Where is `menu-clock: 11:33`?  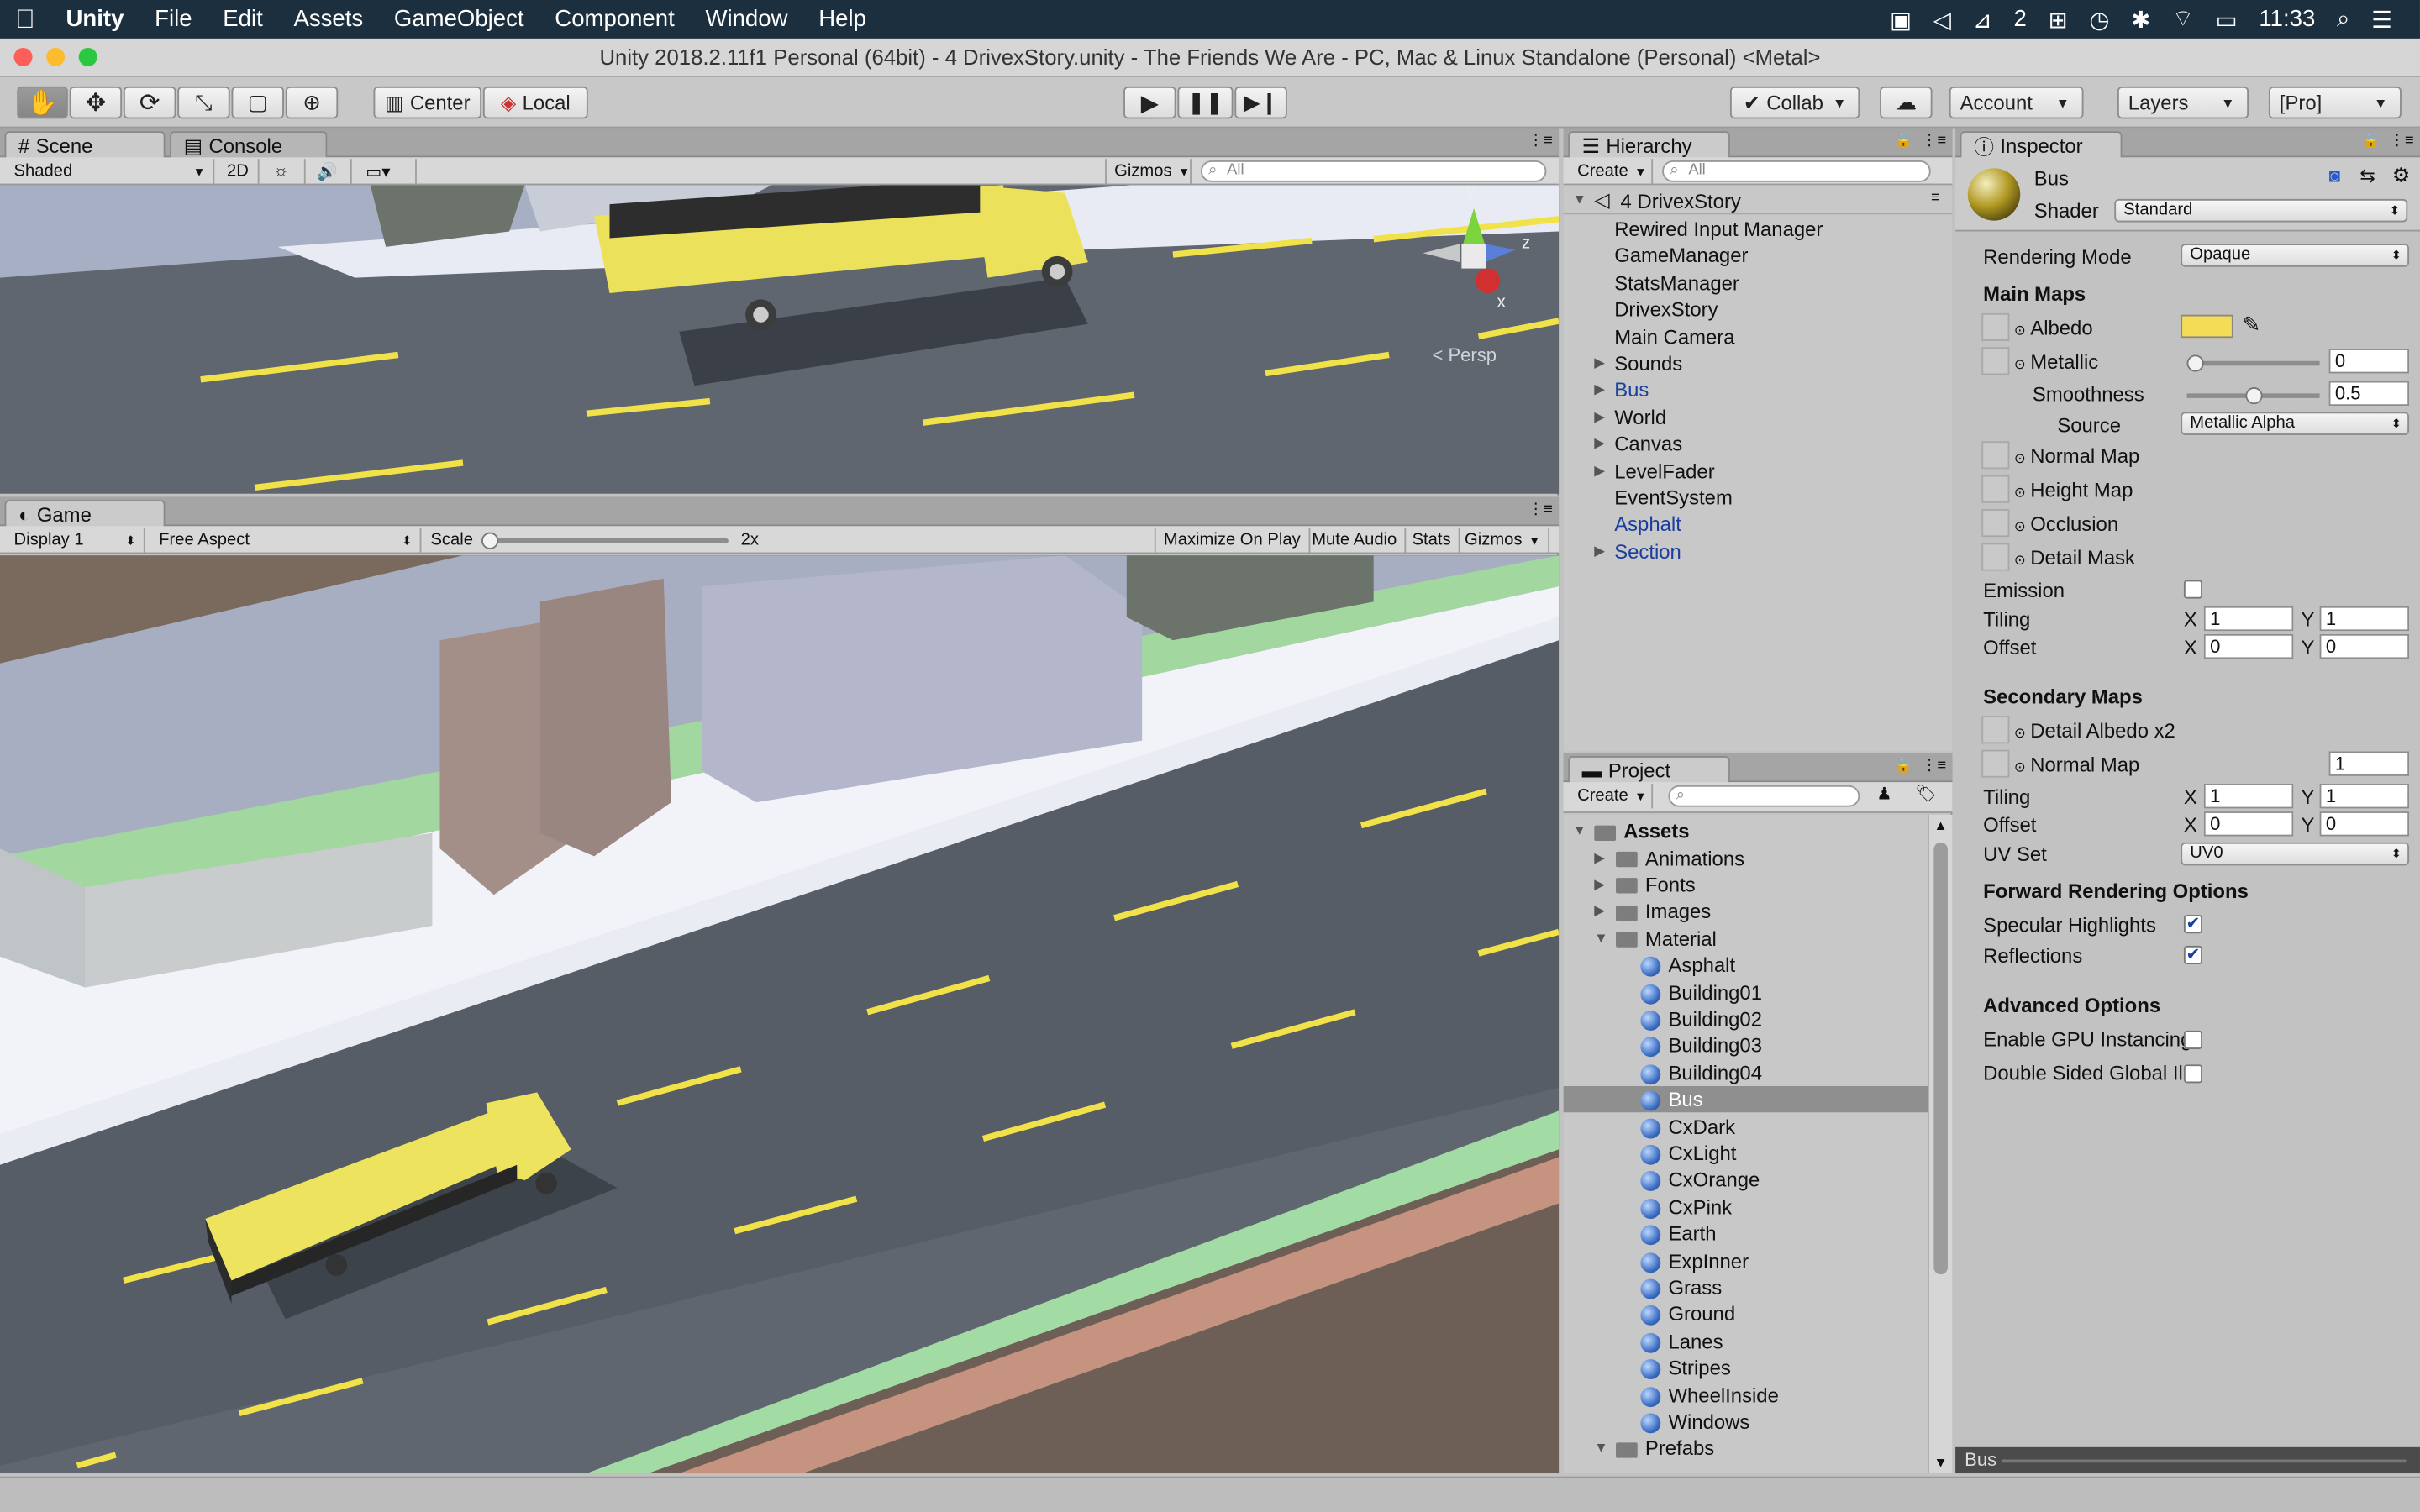 menu-clock: 11:33 is located at coordinates (2287, 19).